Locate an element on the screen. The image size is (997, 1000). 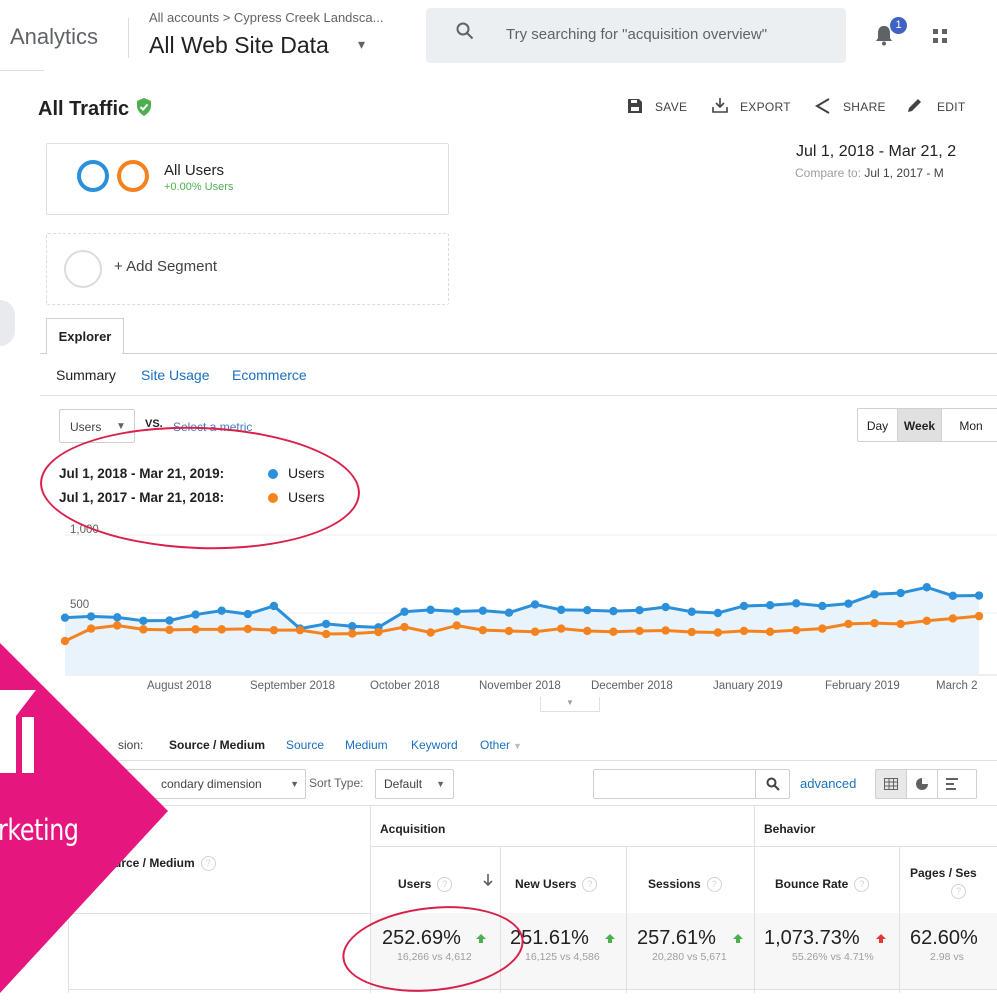
bar-list-icon is located at coordinates (952, 784).